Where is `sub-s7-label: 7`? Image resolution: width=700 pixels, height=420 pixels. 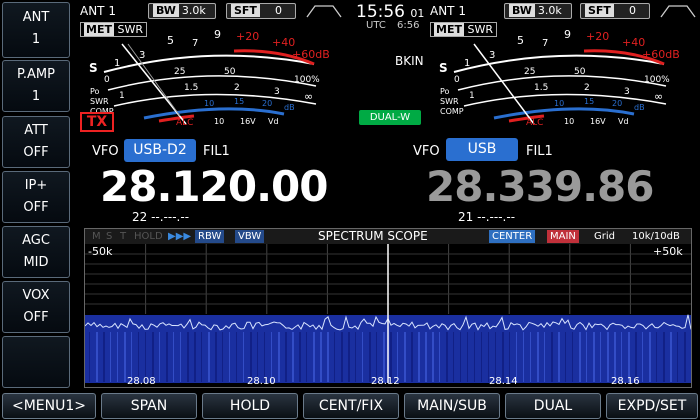 sub-s7-label: 7 is located at coordinates (545, 43).